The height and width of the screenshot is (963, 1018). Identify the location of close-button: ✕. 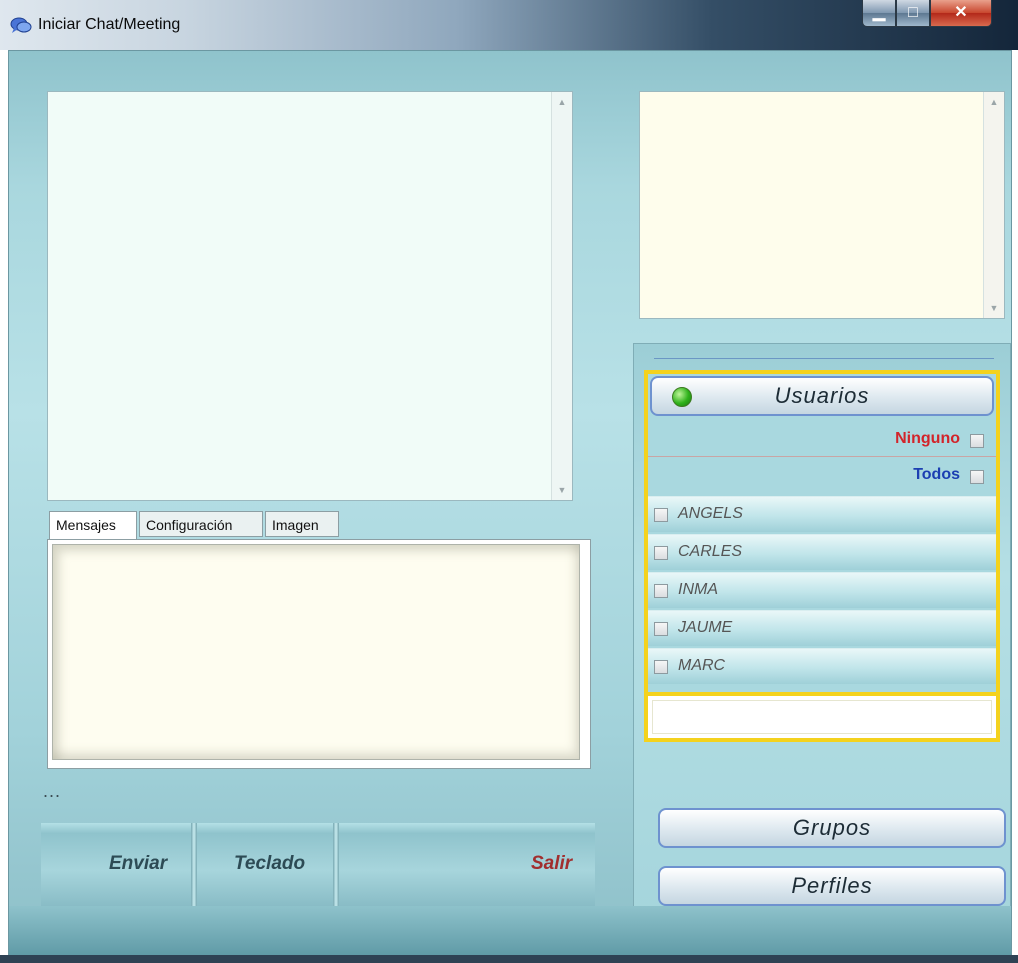
(961, 13).